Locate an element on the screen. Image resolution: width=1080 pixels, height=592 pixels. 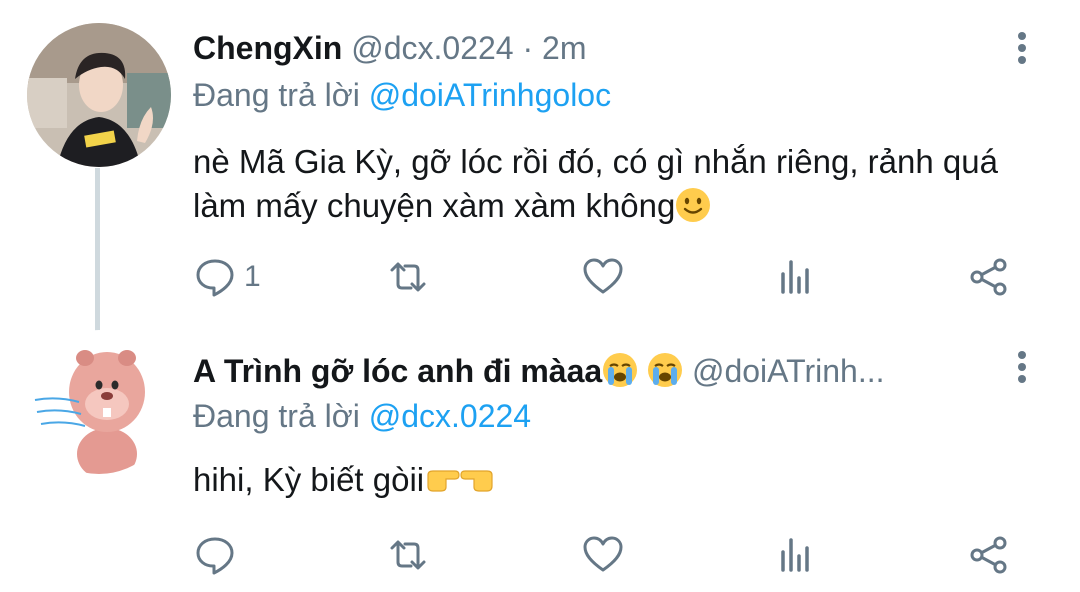
pointing-left-hand-icon is located at coordinates (478, 479).